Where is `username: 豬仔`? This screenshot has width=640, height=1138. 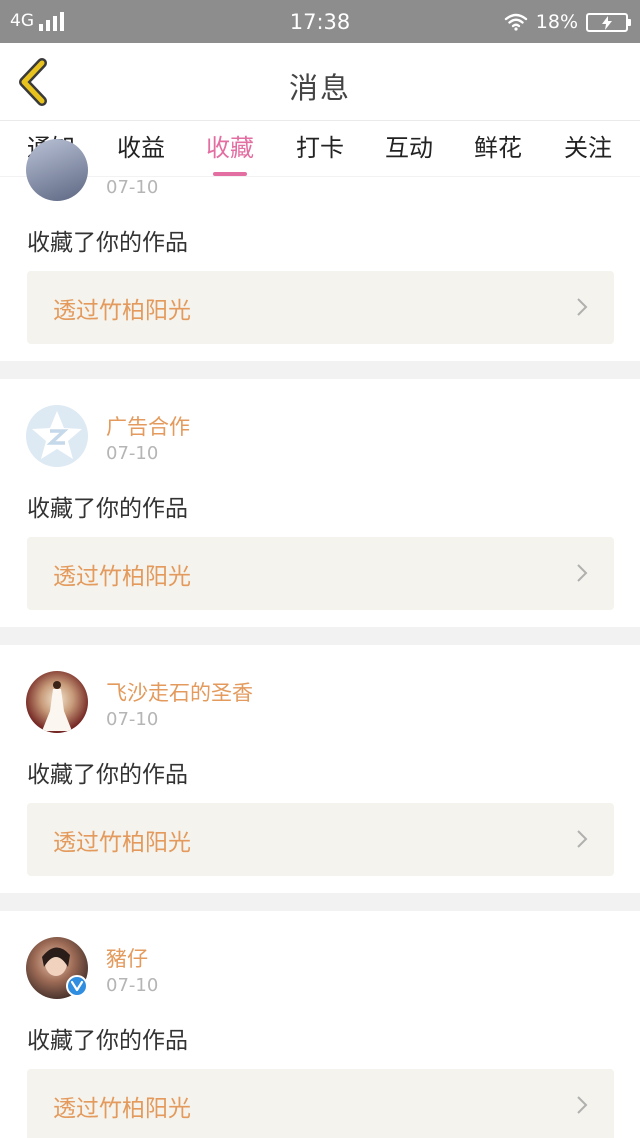
username: 豬仔 is located at coordinates (127, 958).